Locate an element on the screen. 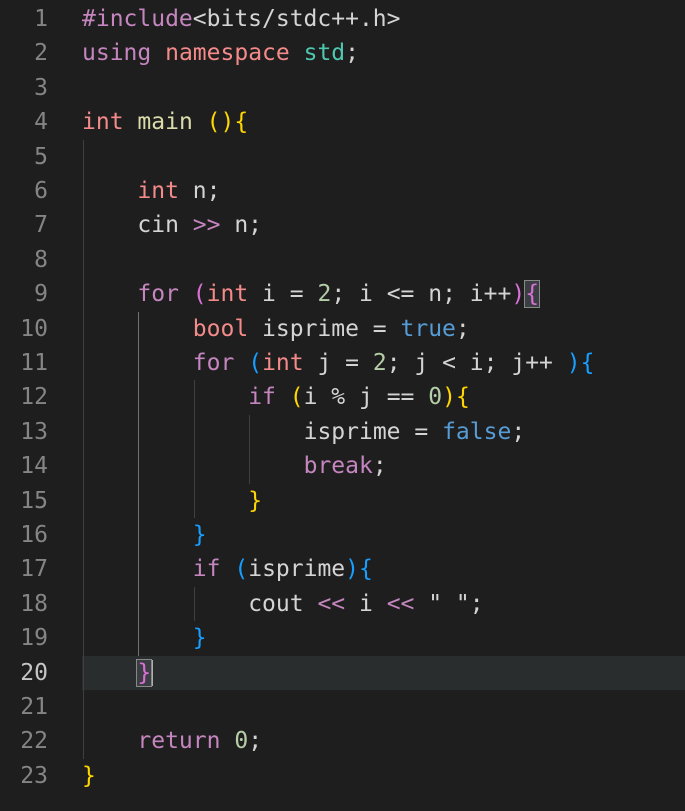  code-line: 19} is located at coordinates (342, 638).